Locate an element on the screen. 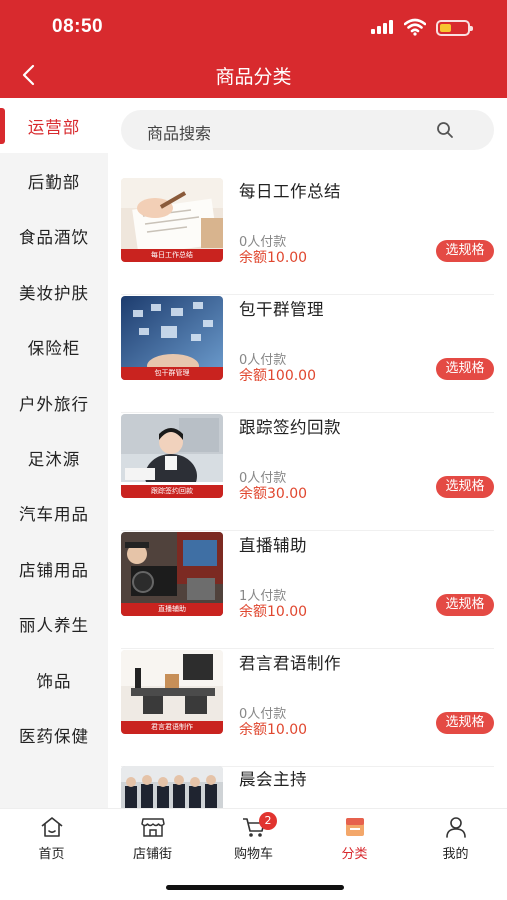 The width and height of the screenshot is (507, 900). nav-bar: 商品分类 is located at coordinates (253, 75).